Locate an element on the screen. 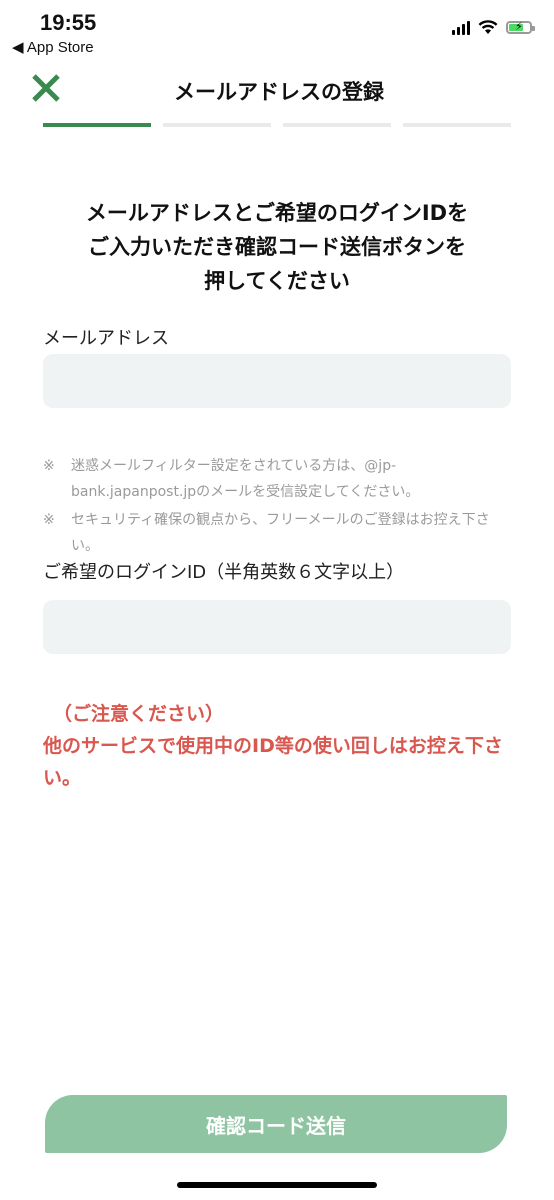  battery-icon: ⚡ is located at coordinates (520, 27).